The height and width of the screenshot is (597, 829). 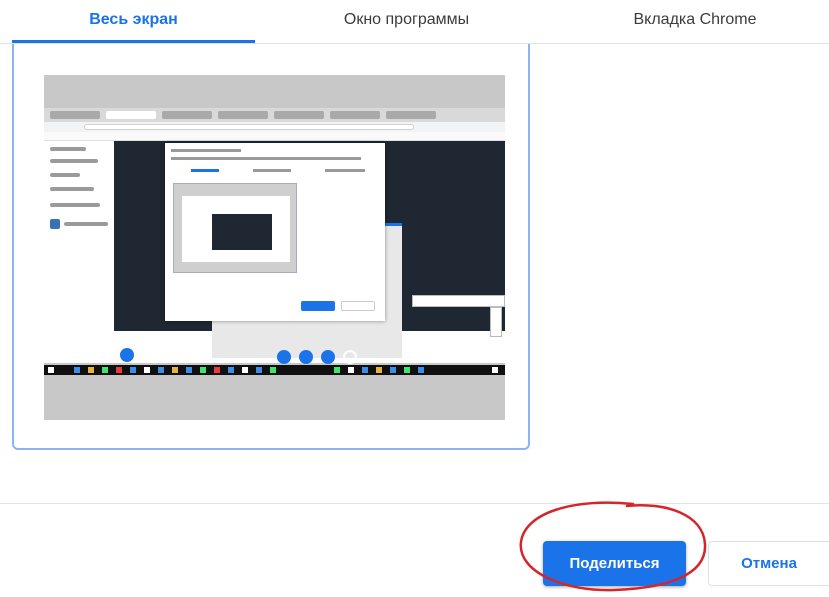 I want to click on thumbnail-mic-icon, so click(x=284, y=357).